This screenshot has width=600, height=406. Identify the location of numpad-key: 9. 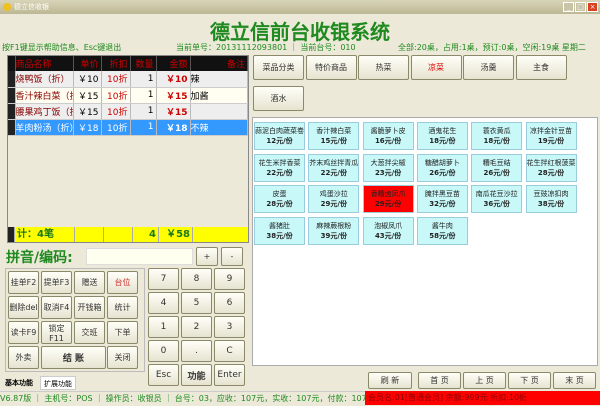
(229, 279).